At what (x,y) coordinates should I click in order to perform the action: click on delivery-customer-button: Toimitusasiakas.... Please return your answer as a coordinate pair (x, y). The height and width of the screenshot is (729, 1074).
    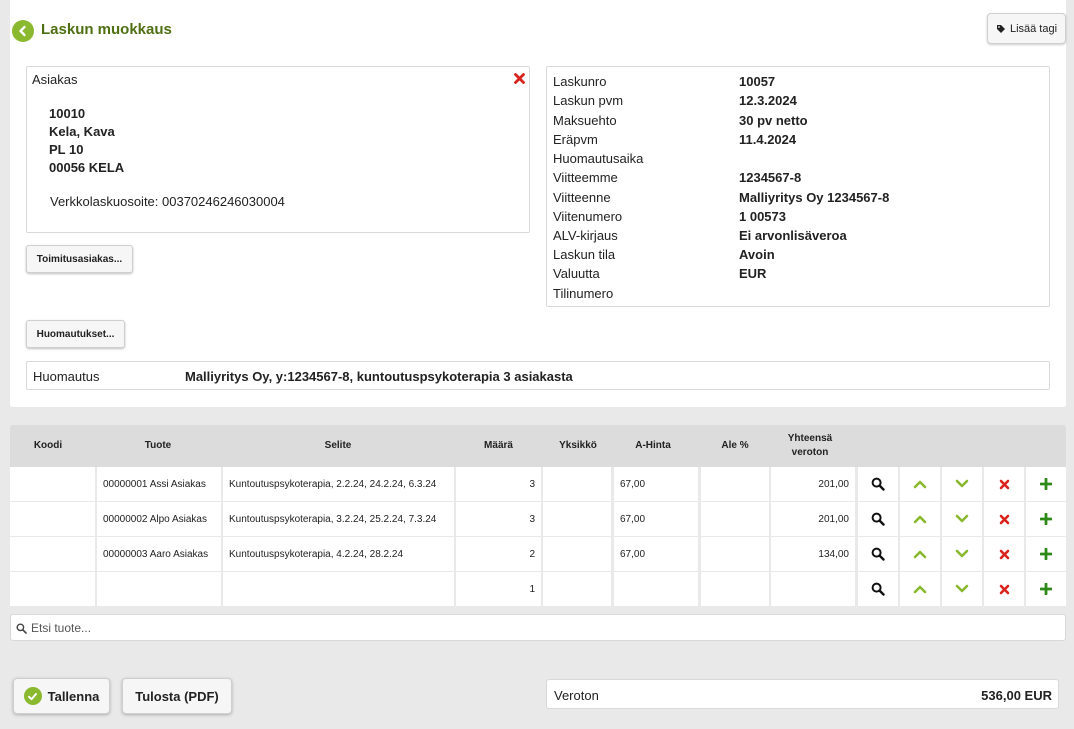
    Looking at the image, I should click on (79, 259).